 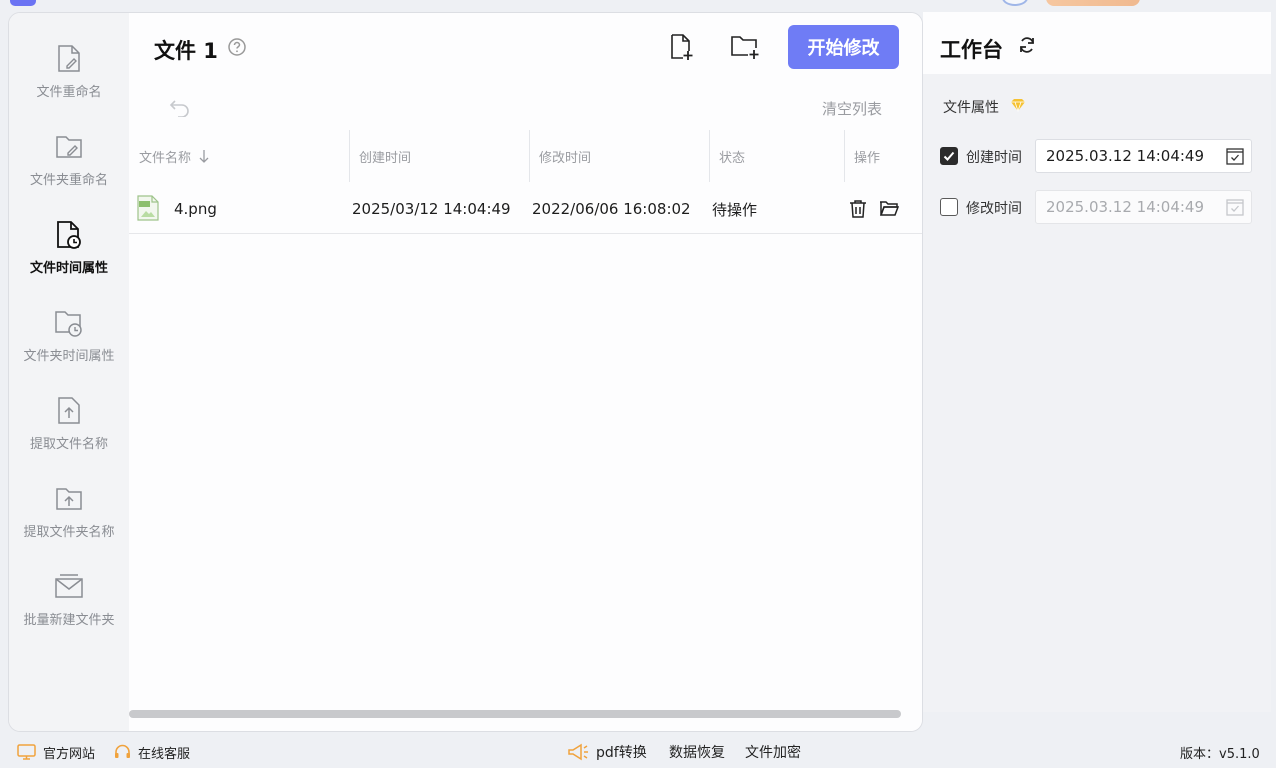 What do you see at coordinates (1018, 105) in the screenshot?
I see `diamond-icon` at bounding box center [1018, 105].